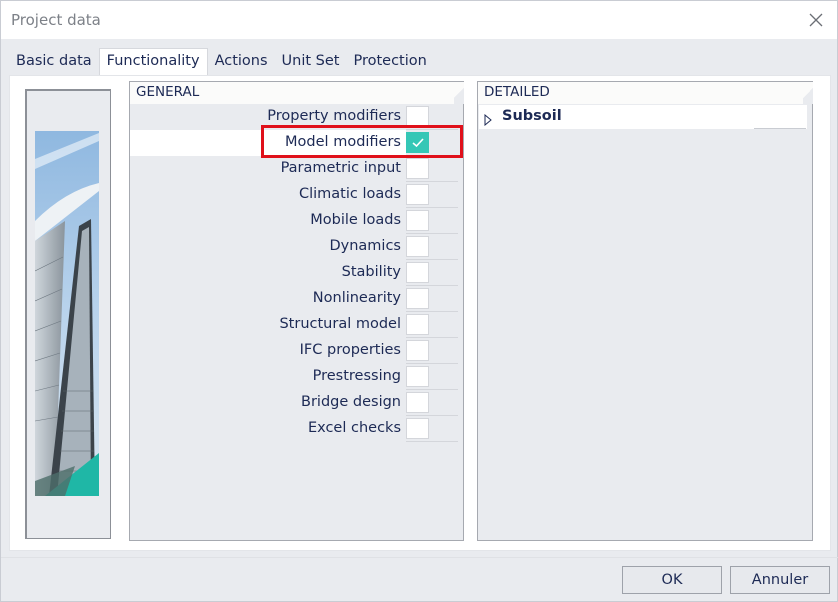 The width and height of the screenshot is (838, 602). Describe the element at coordinates (356, 376) in the screenshot. I see `label-prestressing: Prestressing` at that location.